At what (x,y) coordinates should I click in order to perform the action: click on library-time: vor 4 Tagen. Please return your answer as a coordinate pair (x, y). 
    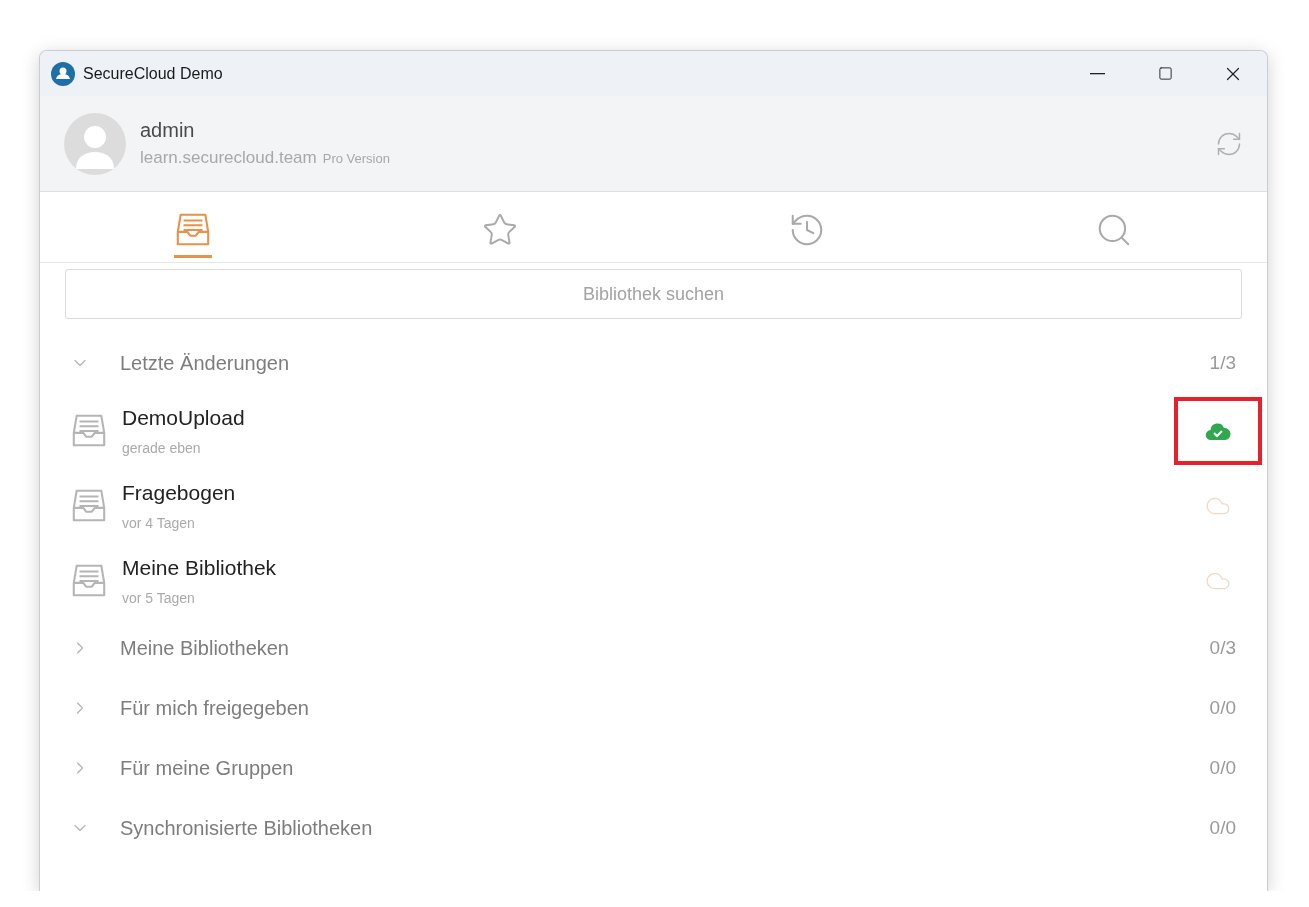
    Looking at the image, I should click on (159, 522).